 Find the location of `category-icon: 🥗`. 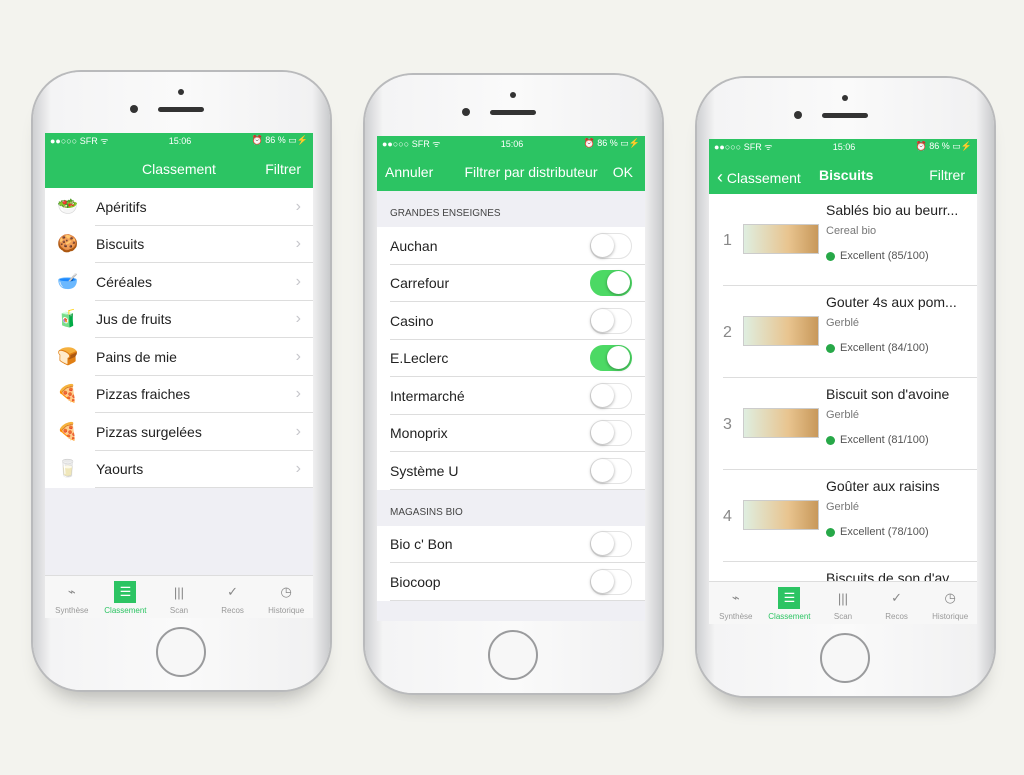

category-icon: 🥗 is located at coordinates (68, 206).